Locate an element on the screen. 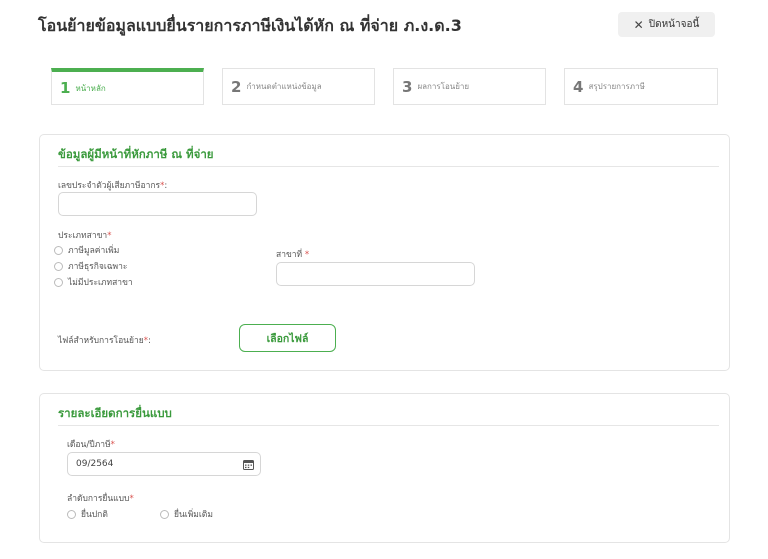 Image resolution: width=768 pixels, height=559 pixels. close-icon: ✕ is located at coordinates (638, 24).